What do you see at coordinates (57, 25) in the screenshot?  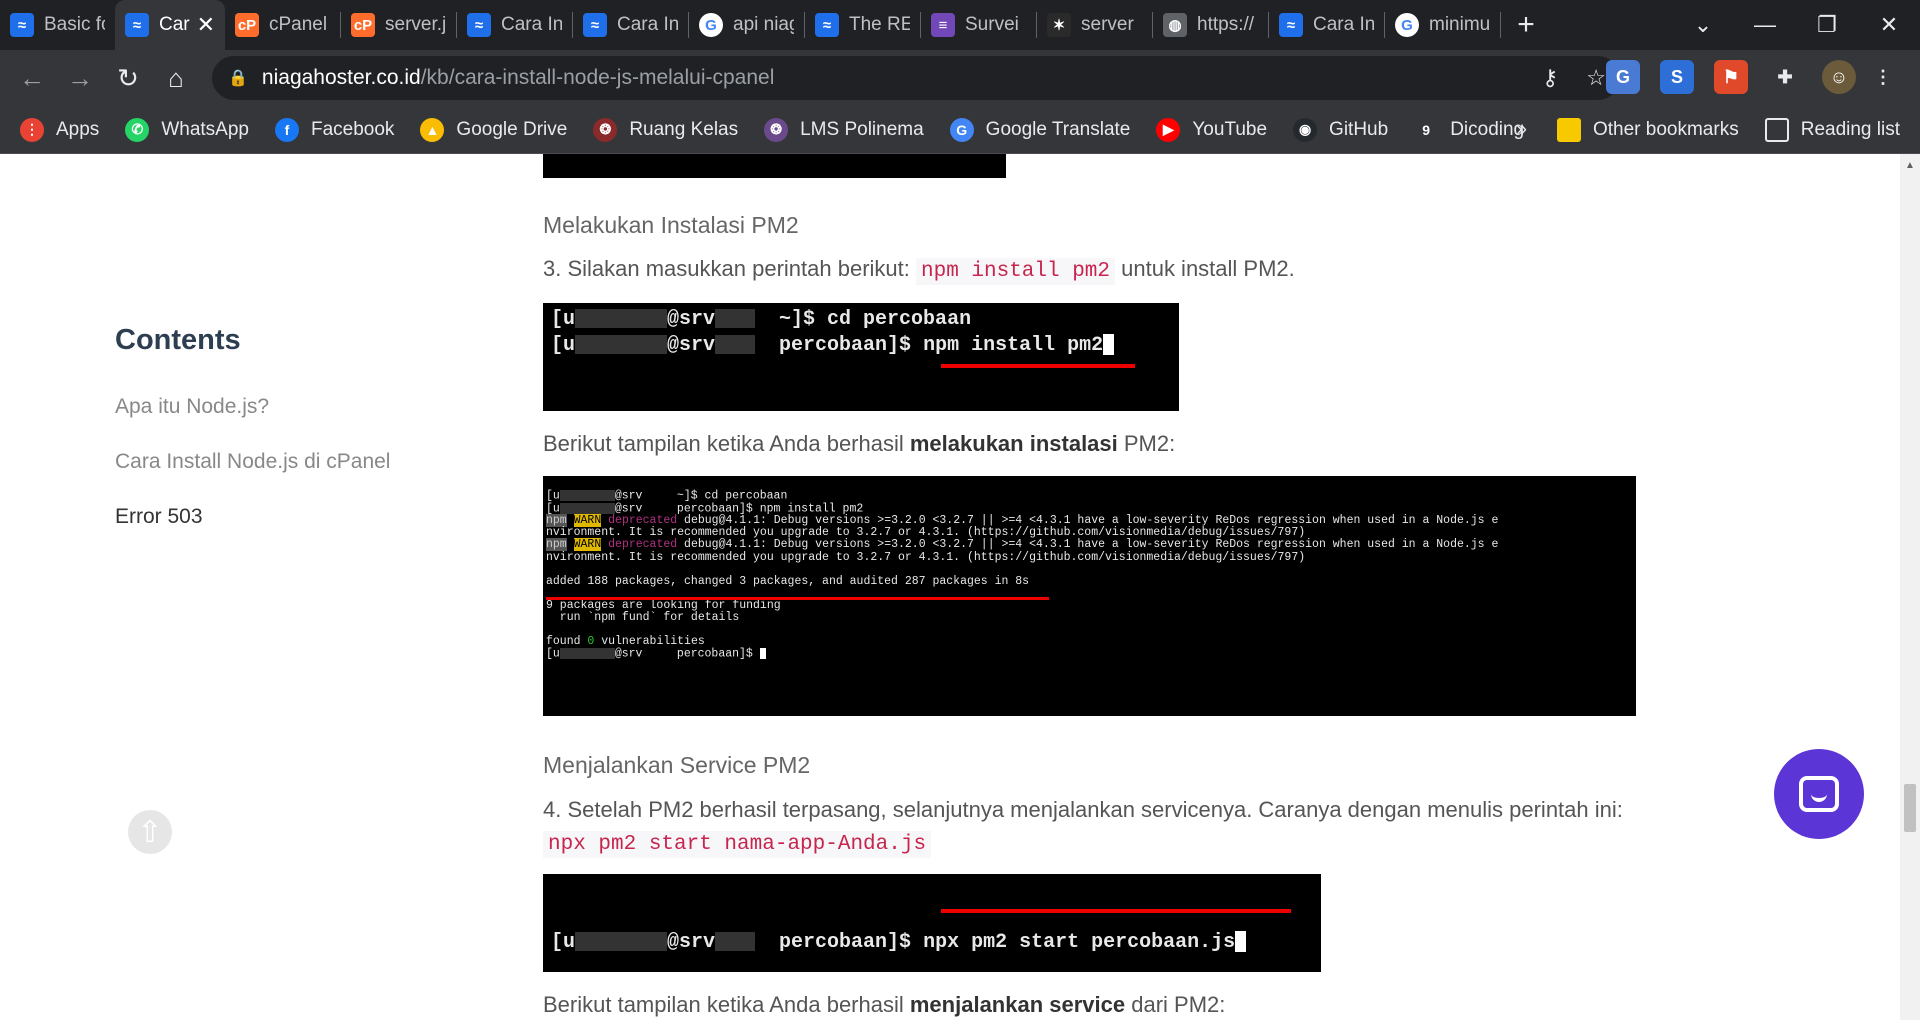 I see `browser-tab: ≈ Basic fo` at bounding box center [57, 25].